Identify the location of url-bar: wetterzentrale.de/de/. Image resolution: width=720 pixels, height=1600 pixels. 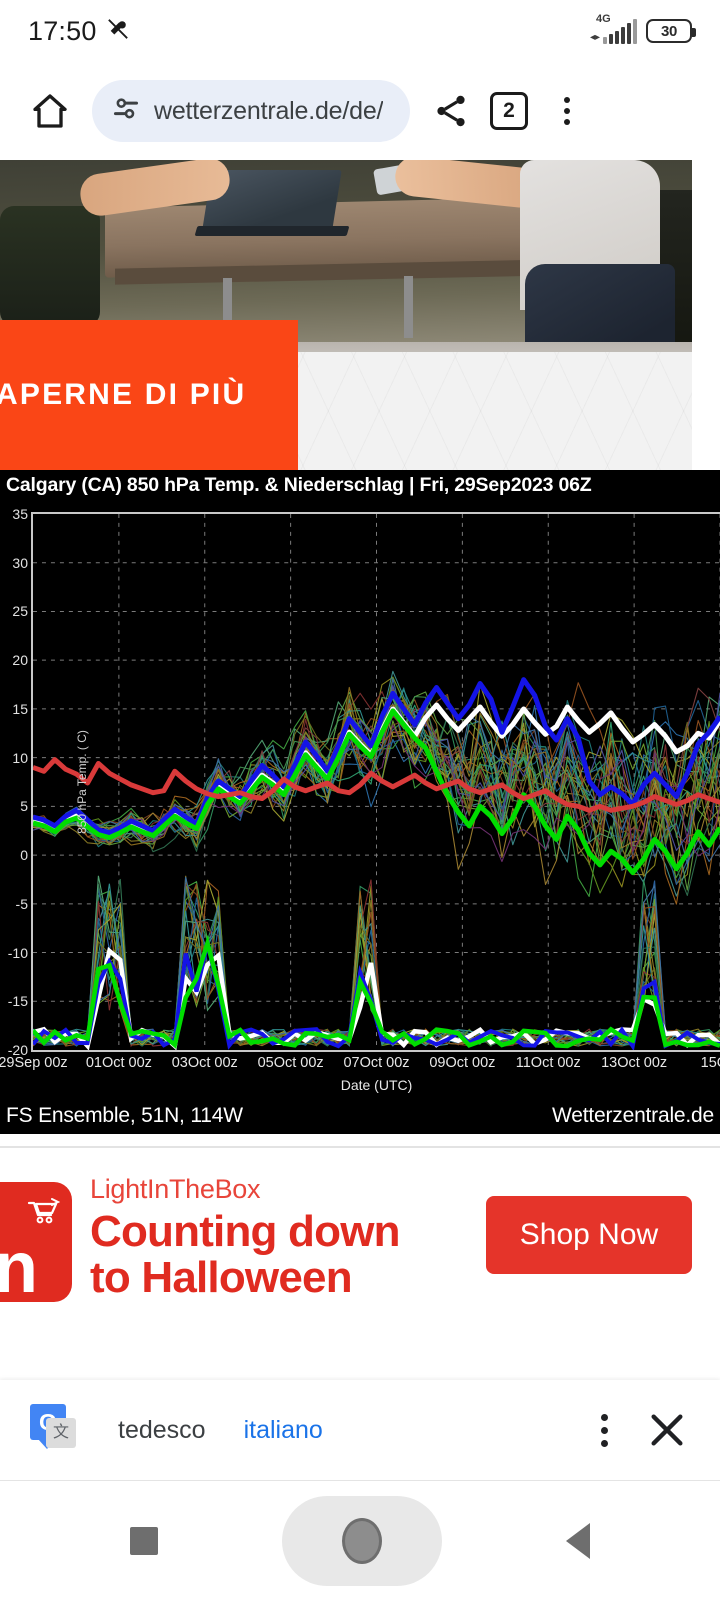
(251, 111).